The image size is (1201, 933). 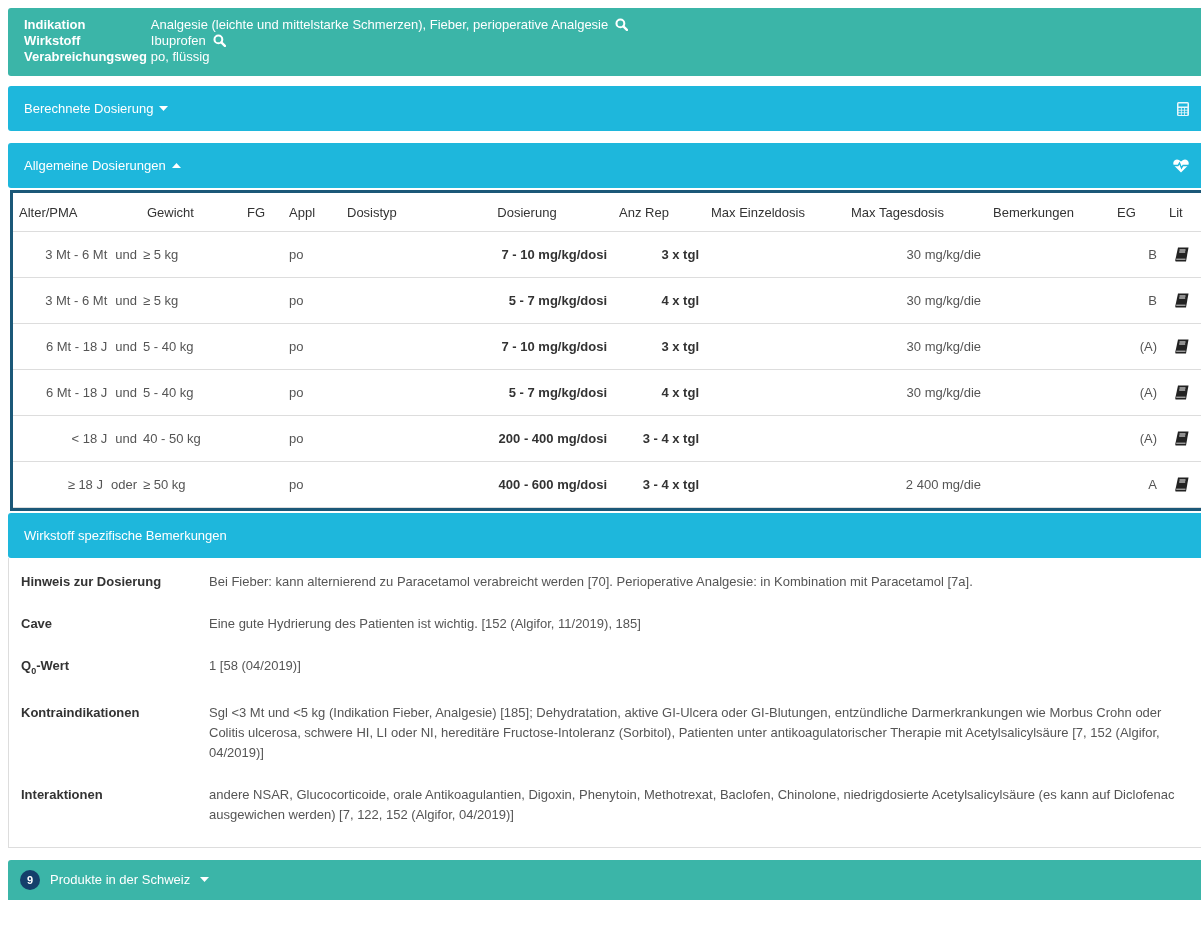 I want to click on remark-text: Eine gute Hydrierung des Patienten ist wichtig. [152 (Algifor, 11/2019), 185], so click(x=425, y=624).